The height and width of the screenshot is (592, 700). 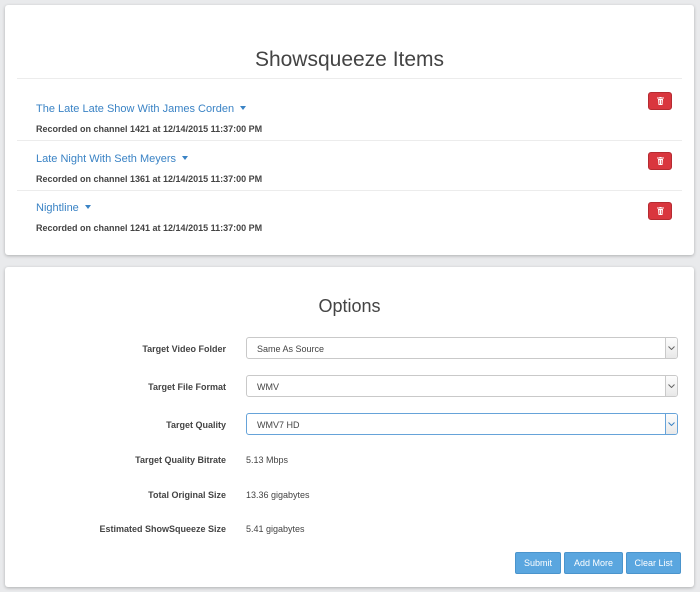 I want to click on submit-button: Submit, so click(x=538, y=563).